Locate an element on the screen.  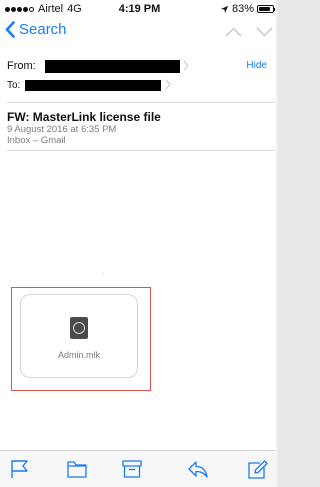
subject-divider is located at coordinates (143, 150).